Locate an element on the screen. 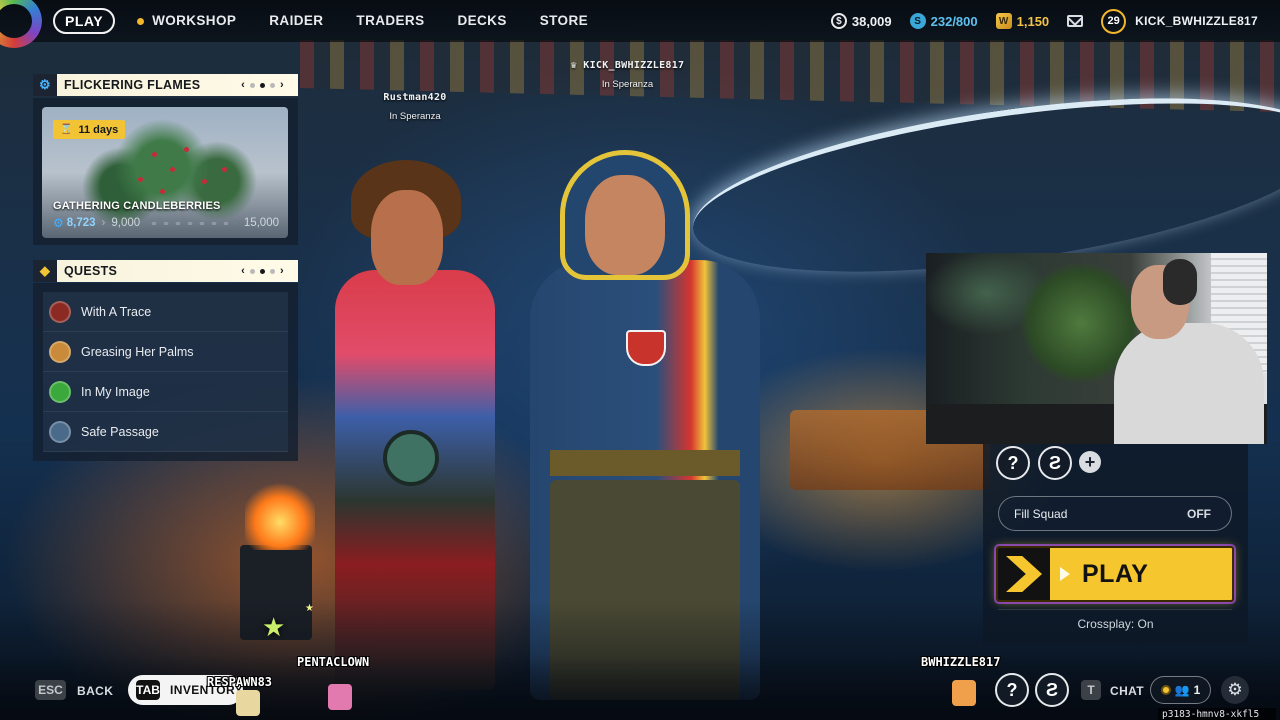 Image resolution: width=1280 pixels, height=720 pixels. coin-icon: $ is located at coordinates (838, 21).